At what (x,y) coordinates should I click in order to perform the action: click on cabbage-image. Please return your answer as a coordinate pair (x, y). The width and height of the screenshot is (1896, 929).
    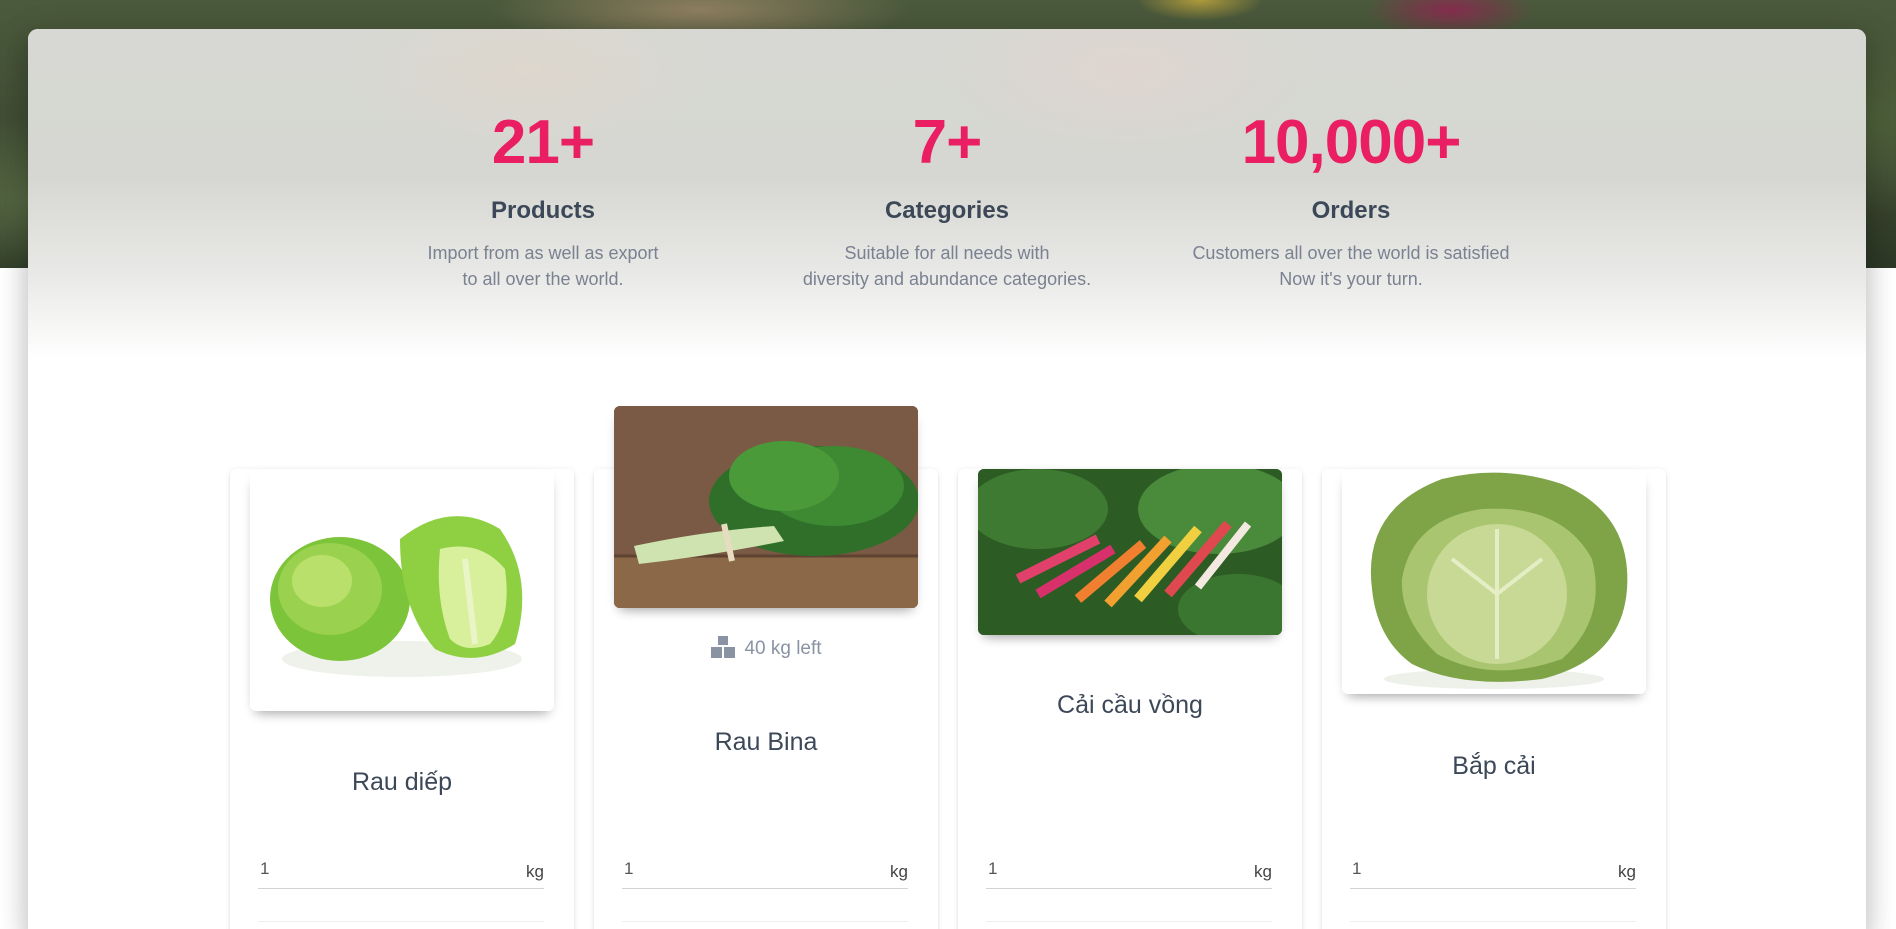
    Looking at the image, I should click on (1494, 581).